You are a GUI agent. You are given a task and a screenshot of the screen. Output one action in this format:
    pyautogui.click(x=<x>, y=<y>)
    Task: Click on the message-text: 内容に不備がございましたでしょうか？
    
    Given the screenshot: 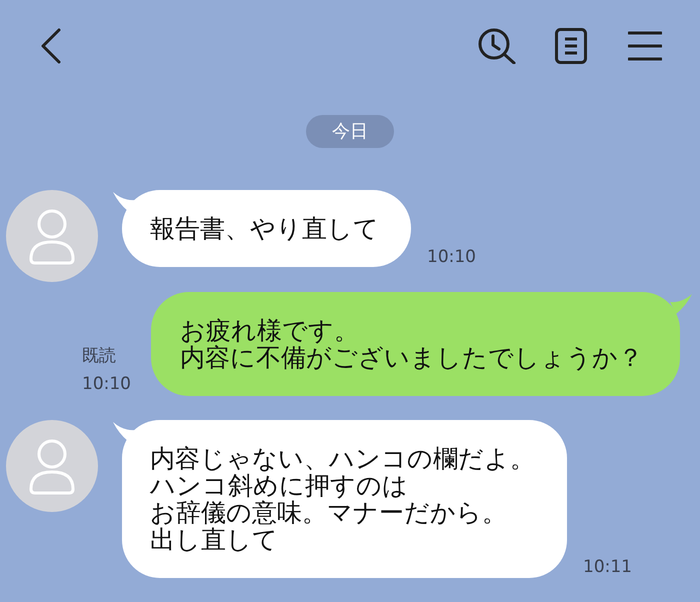 What is the action you would take?
    pyautogui.click(x=411, y=357)
    